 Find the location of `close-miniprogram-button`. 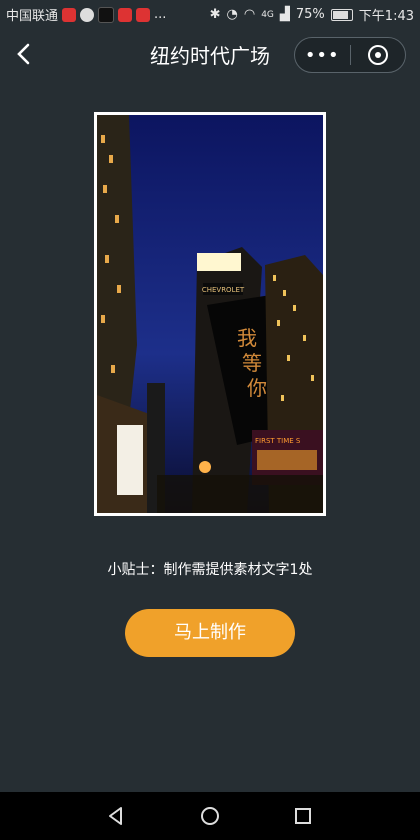

close-miniprogram-button is located at coordinates (377, 55).